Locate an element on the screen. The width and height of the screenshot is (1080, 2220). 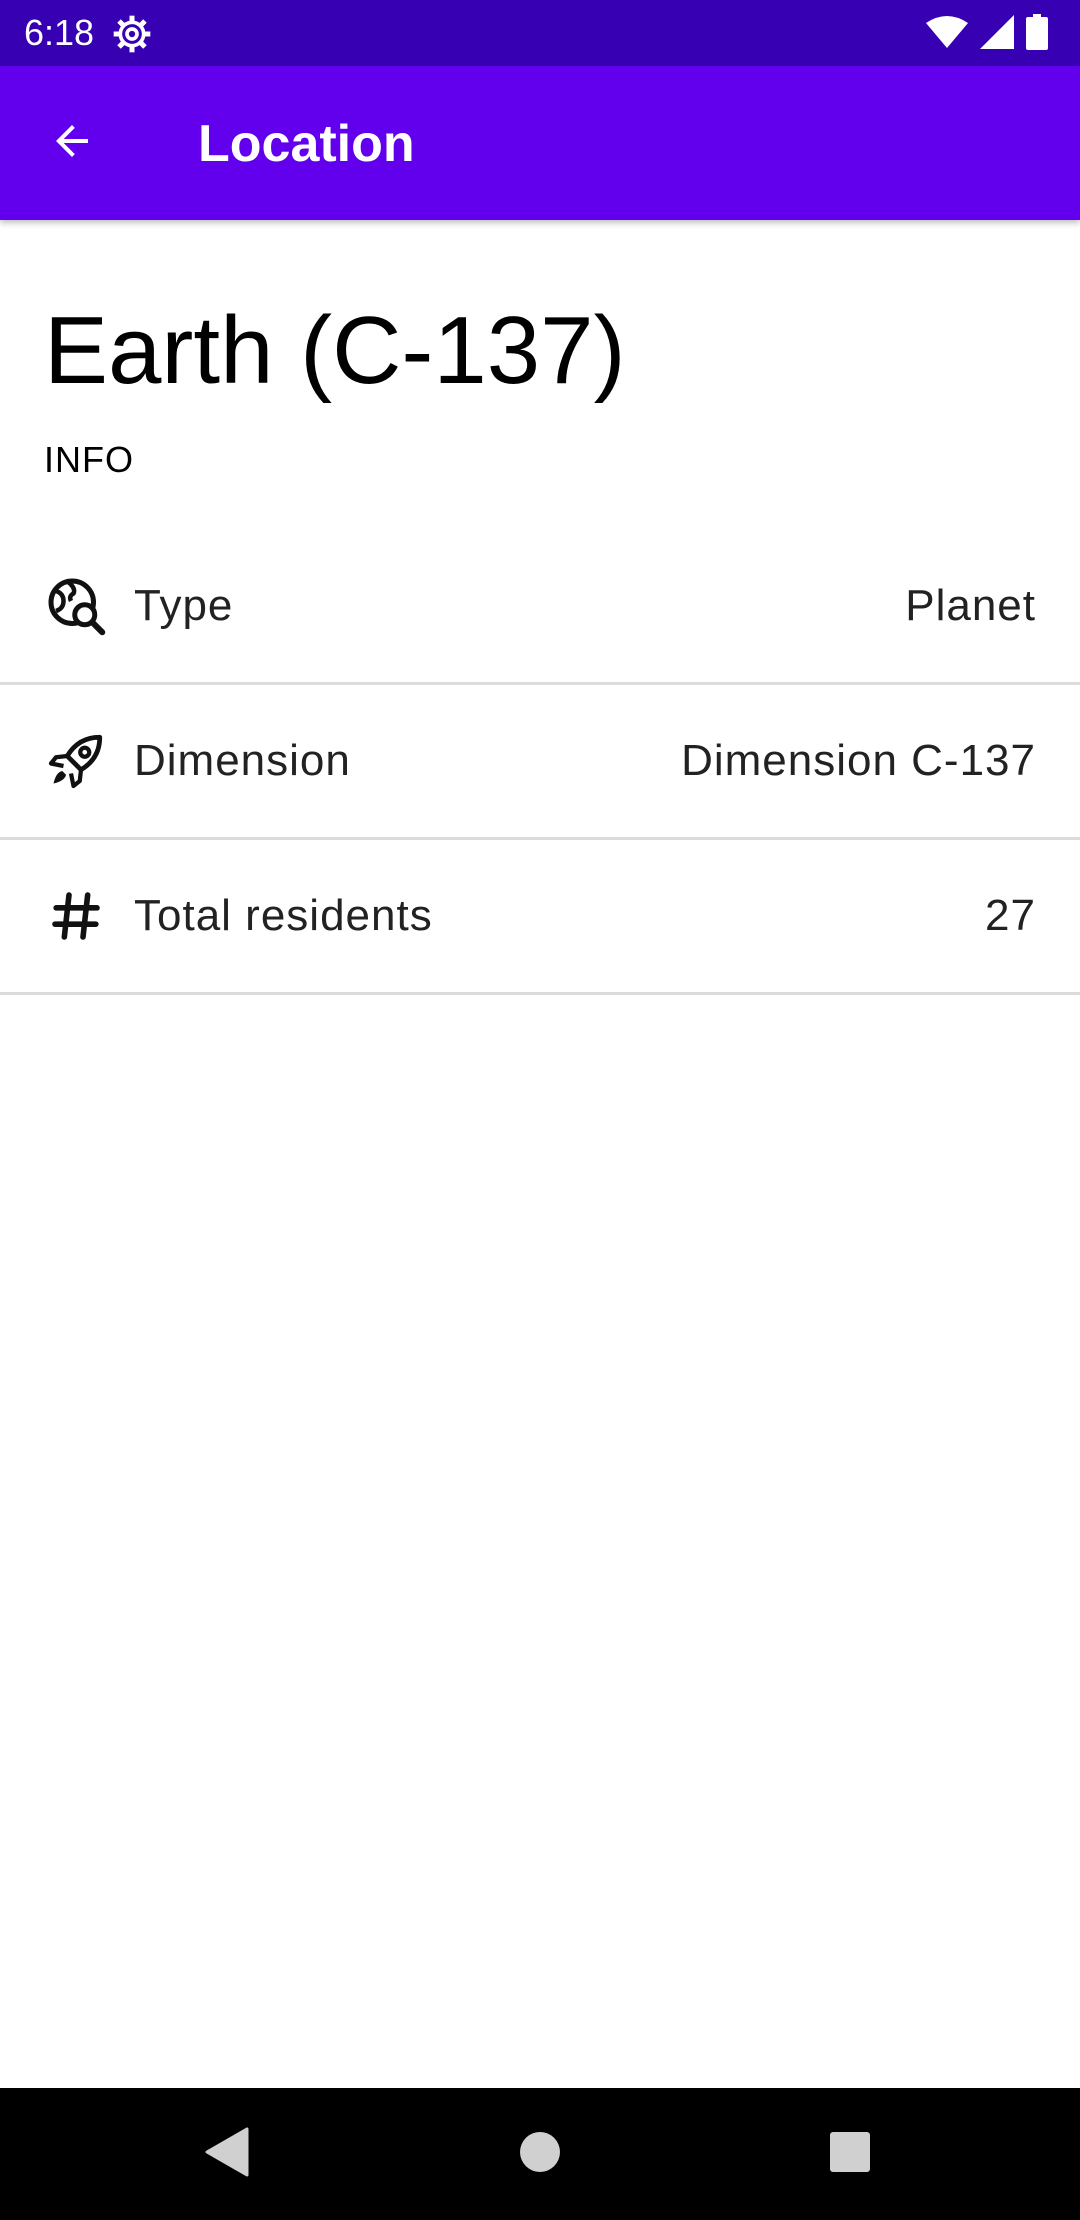
app-bar-title: Location is located at coordinates (306, 144).